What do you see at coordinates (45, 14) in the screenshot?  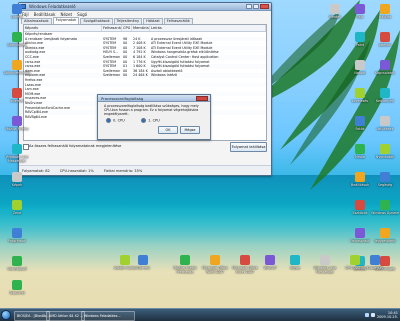 I see `menu-options: Beállítások` at bounding box center [45, 14].